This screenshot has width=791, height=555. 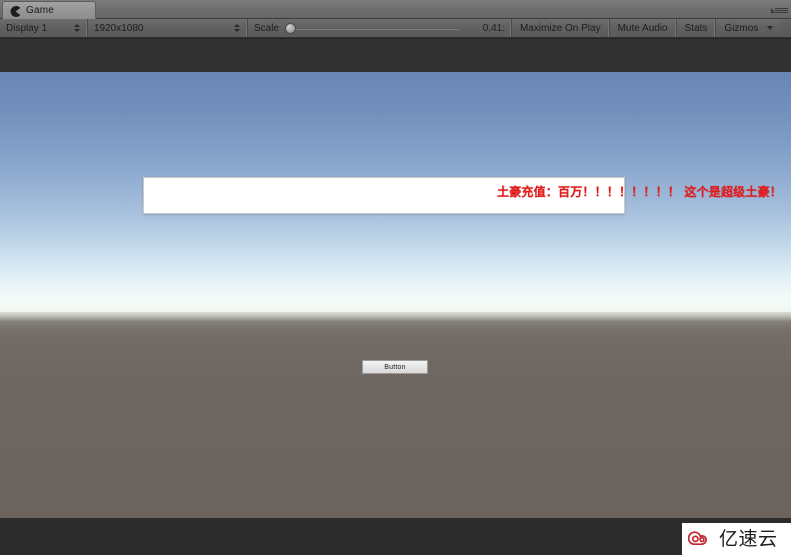 I want to click on resolution-dropdown-value: 1920x1080, so click(x=119, y=28).